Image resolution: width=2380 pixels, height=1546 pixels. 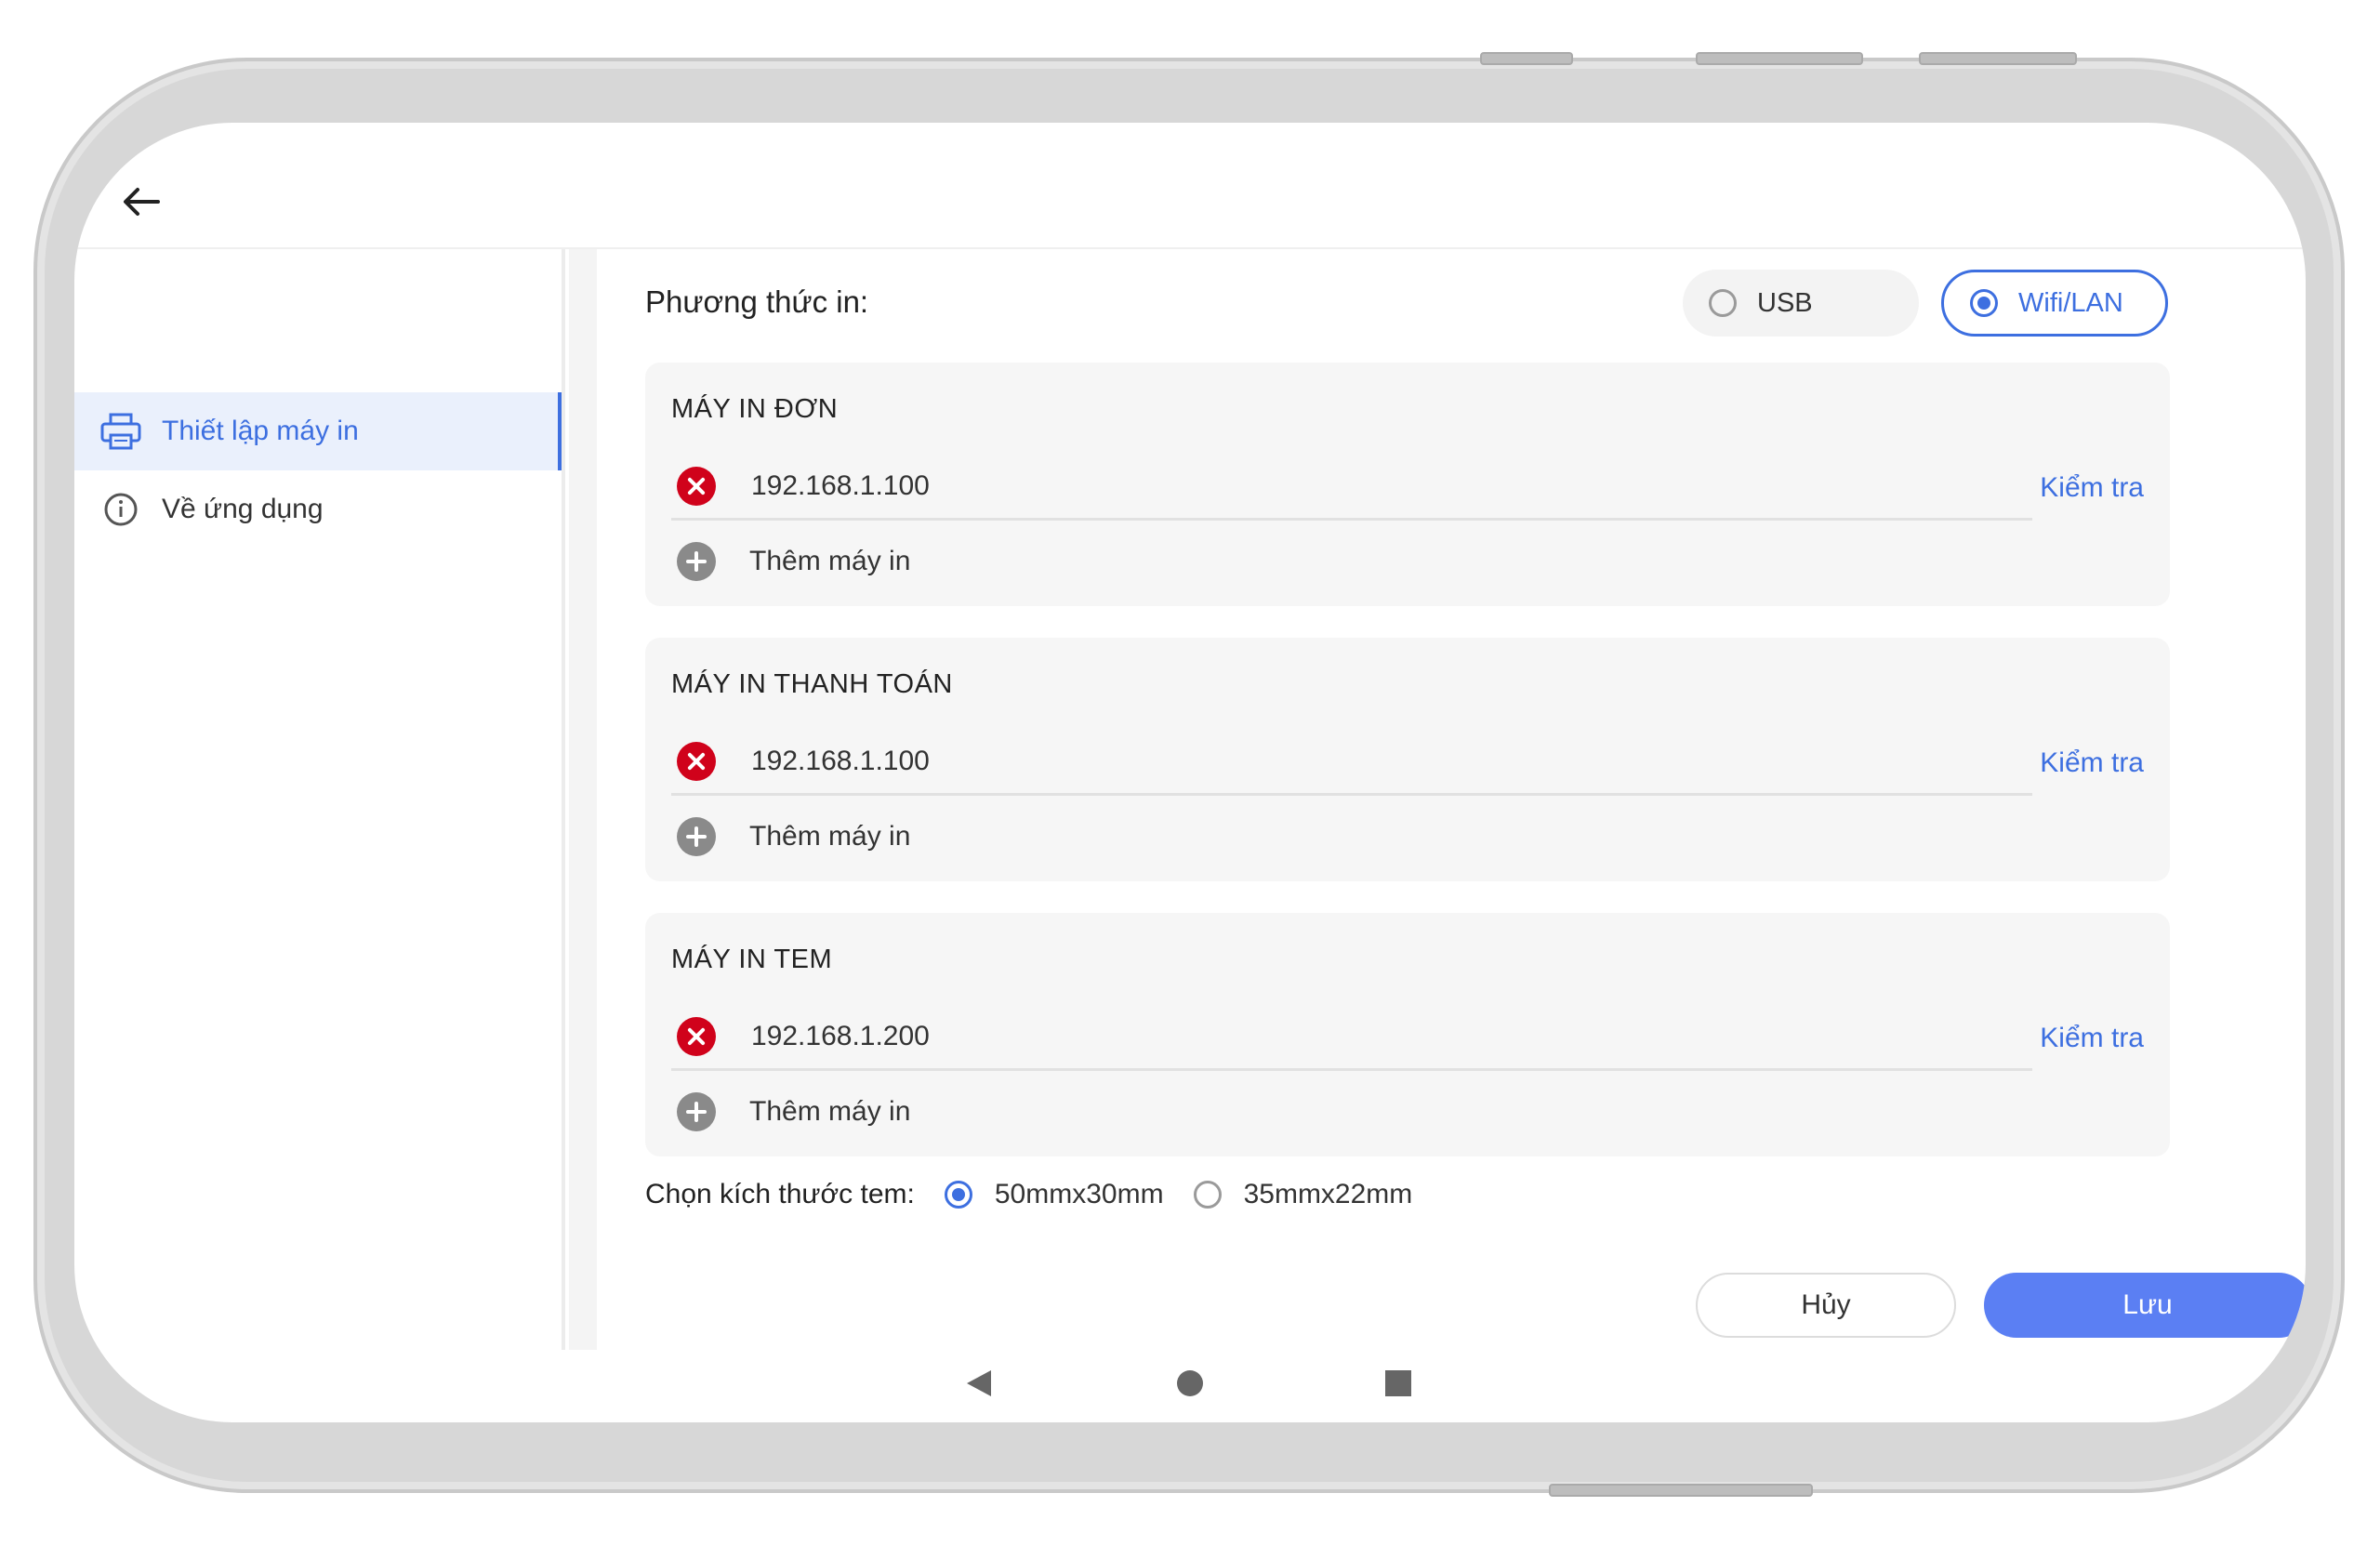 I want to click on nav-home-icon, so click(x=1190, y=1383).